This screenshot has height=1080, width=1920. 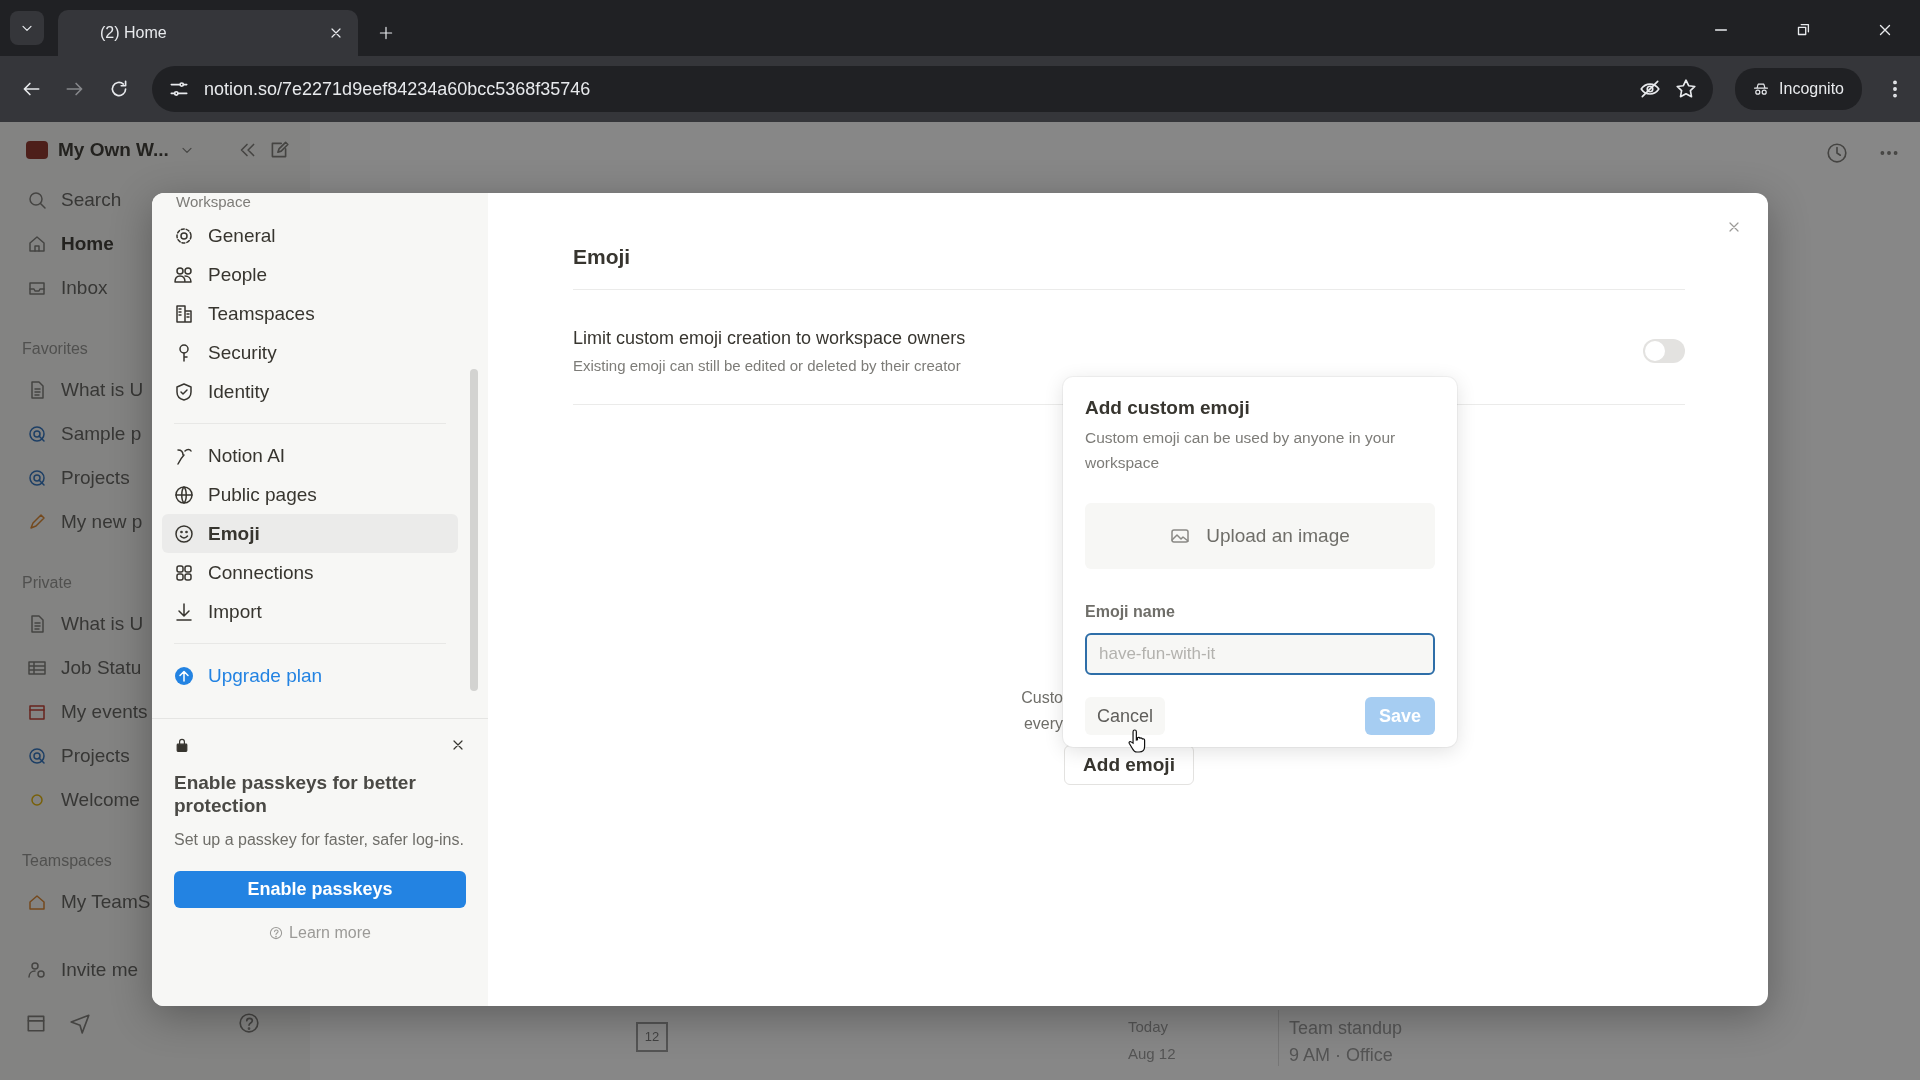 I want to click on building-icon, so click(x=184, y=313).